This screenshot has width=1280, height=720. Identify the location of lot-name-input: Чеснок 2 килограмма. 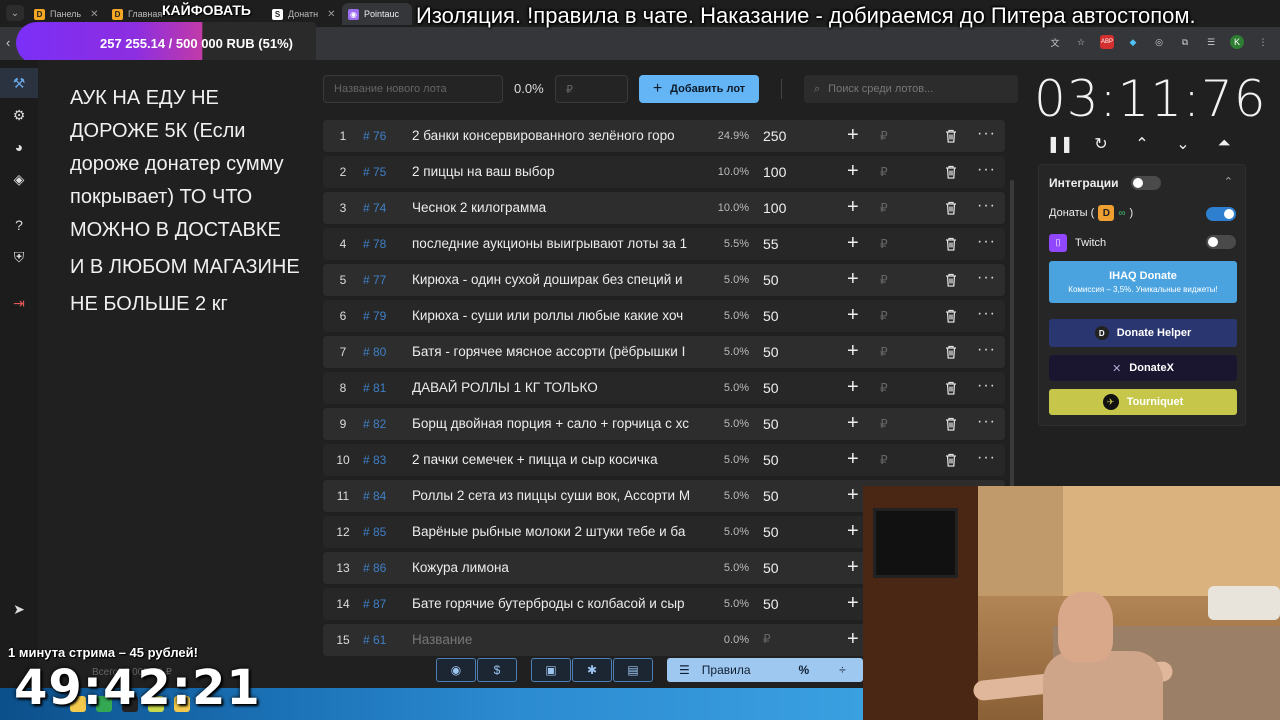
(556, 207).